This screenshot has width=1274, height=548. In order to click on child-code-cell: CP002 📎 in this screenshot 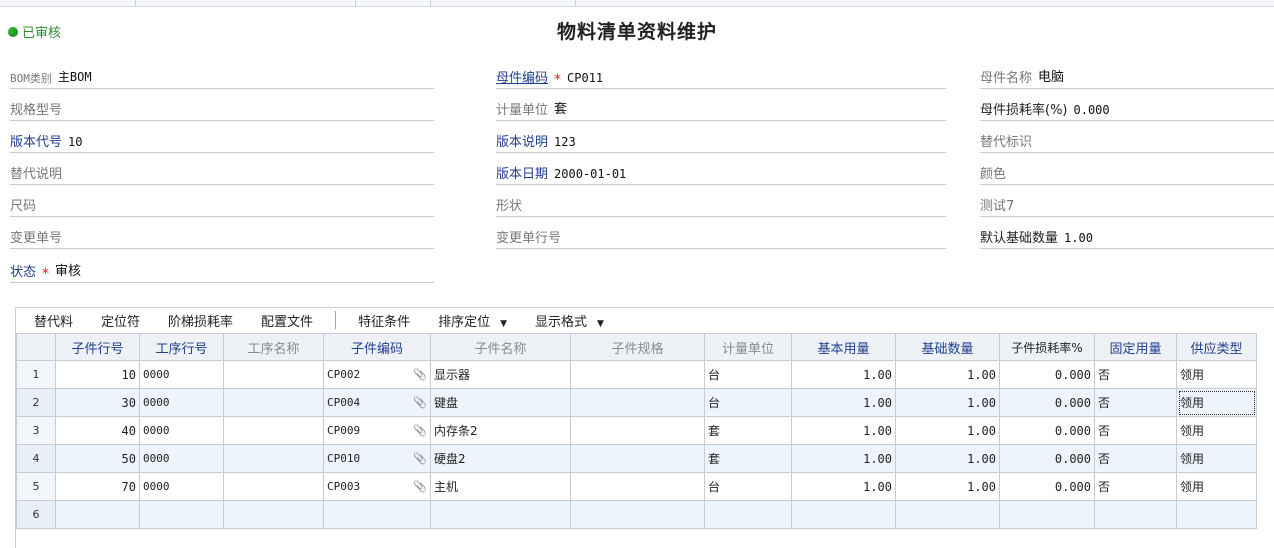, I will do `click(377, 374)`.